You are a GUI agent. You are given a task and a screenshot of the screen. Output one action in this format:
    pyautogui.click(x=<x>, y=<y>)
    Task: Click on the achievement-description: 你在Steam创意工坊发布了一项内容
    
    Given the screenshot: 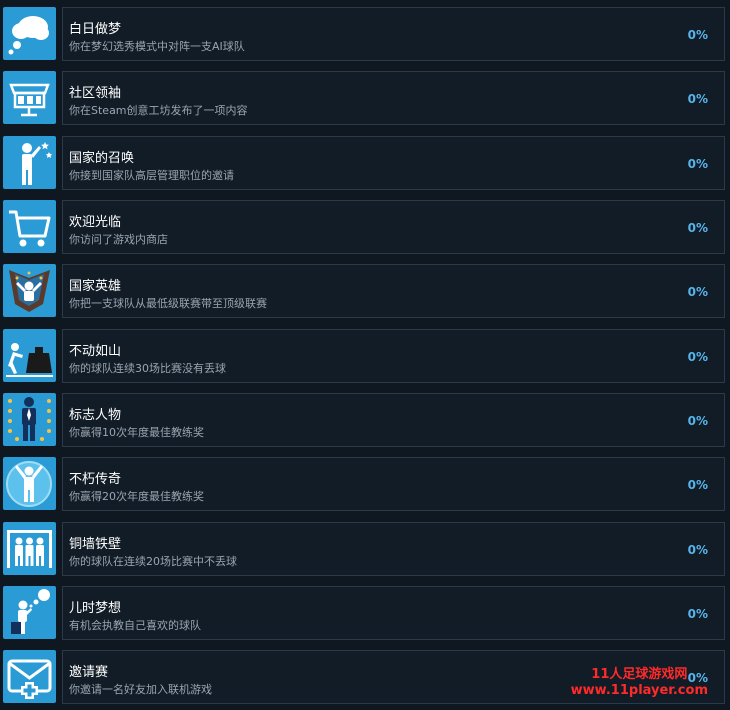 What is the action you would take?
    pyautogui.click(x=158, y=110)
    